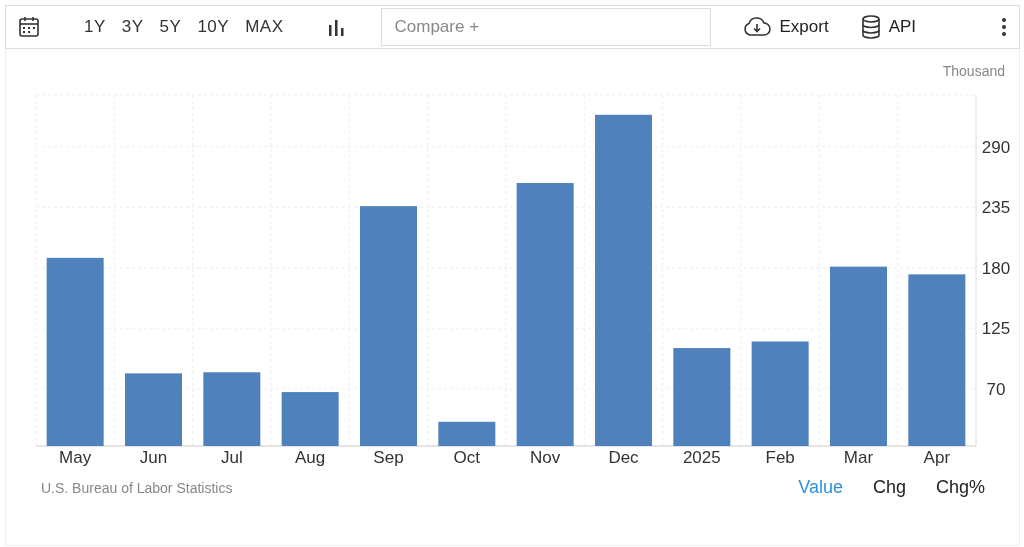  Describe the element at coordinates (757, 27) in the screenshot. I see `cloud-download-icon` at that location.